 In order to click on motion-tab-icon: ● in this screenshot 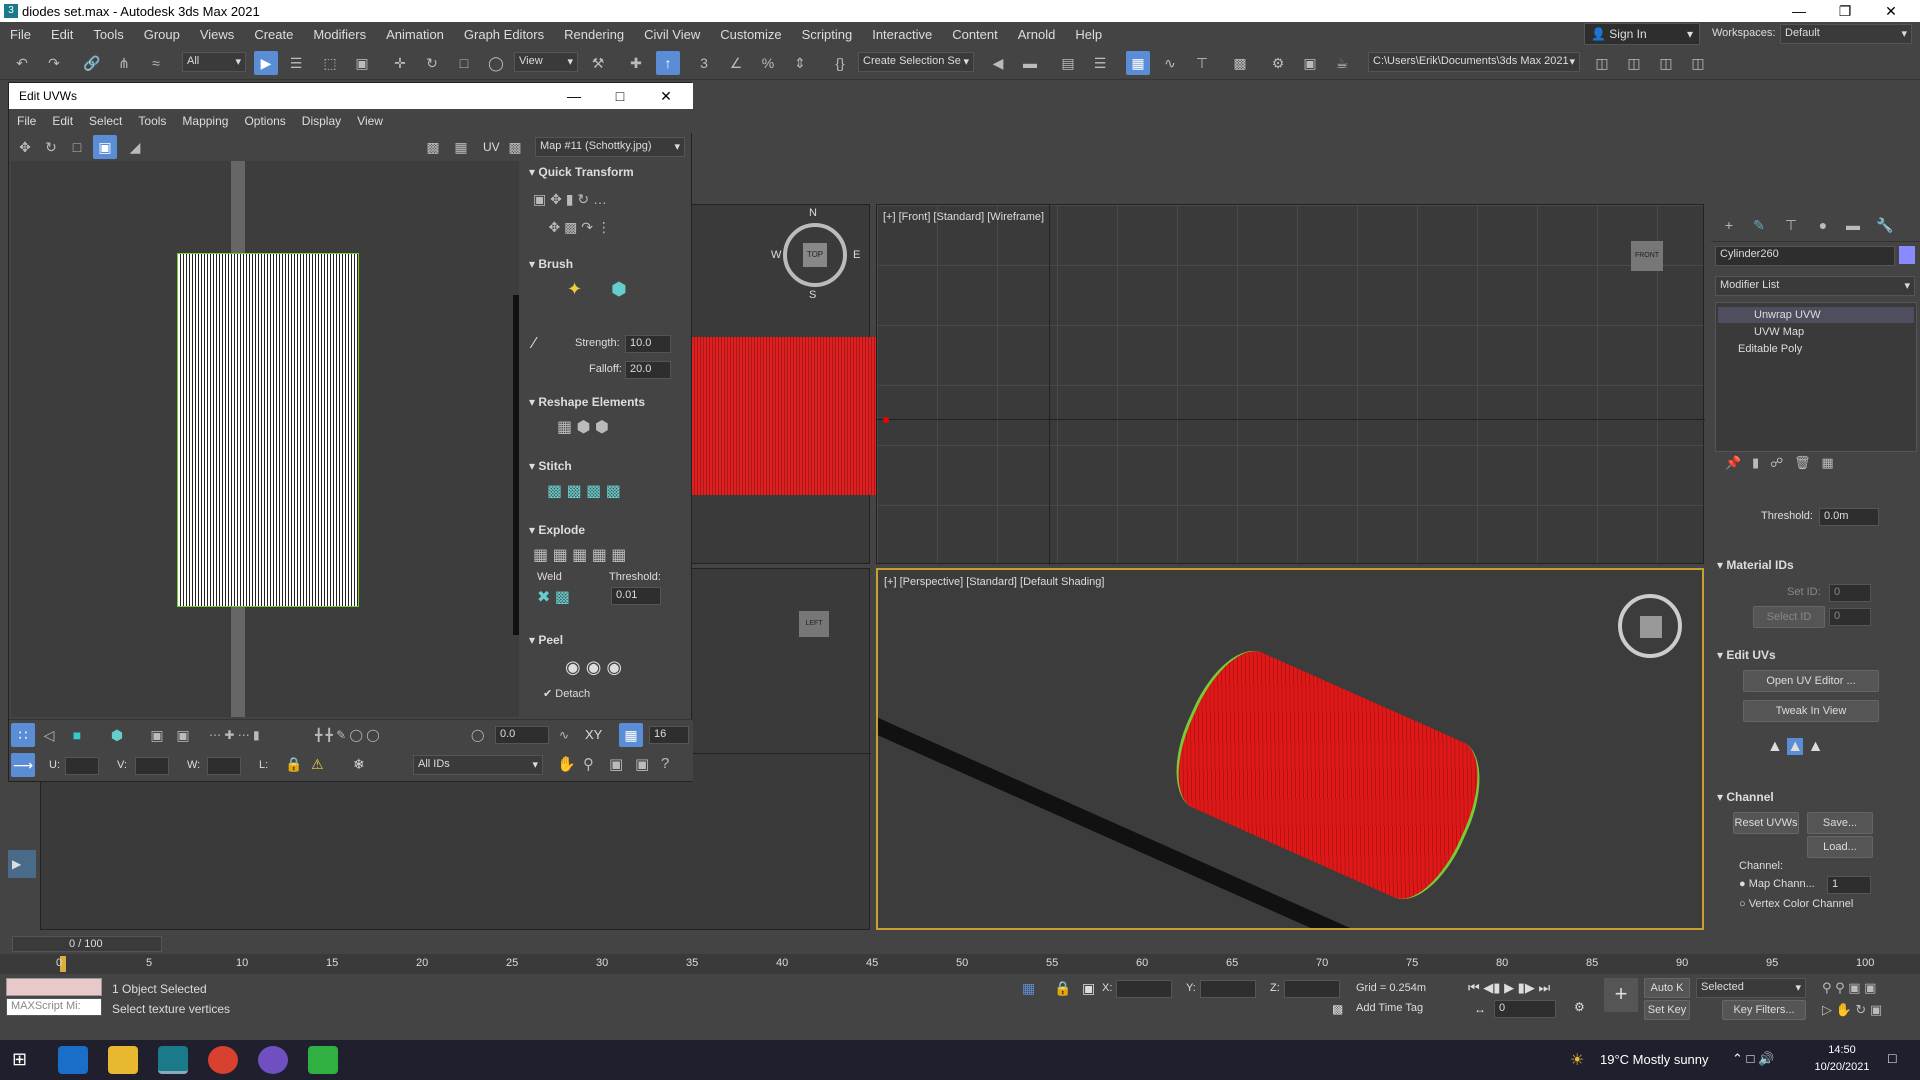, I will do `click(1823, 225)`.